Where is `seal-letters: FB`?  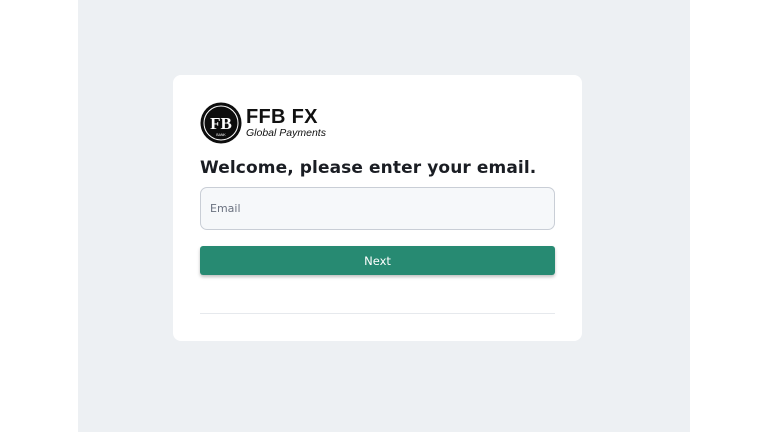 seal-letters: FB is located at coordinates (221, 123).